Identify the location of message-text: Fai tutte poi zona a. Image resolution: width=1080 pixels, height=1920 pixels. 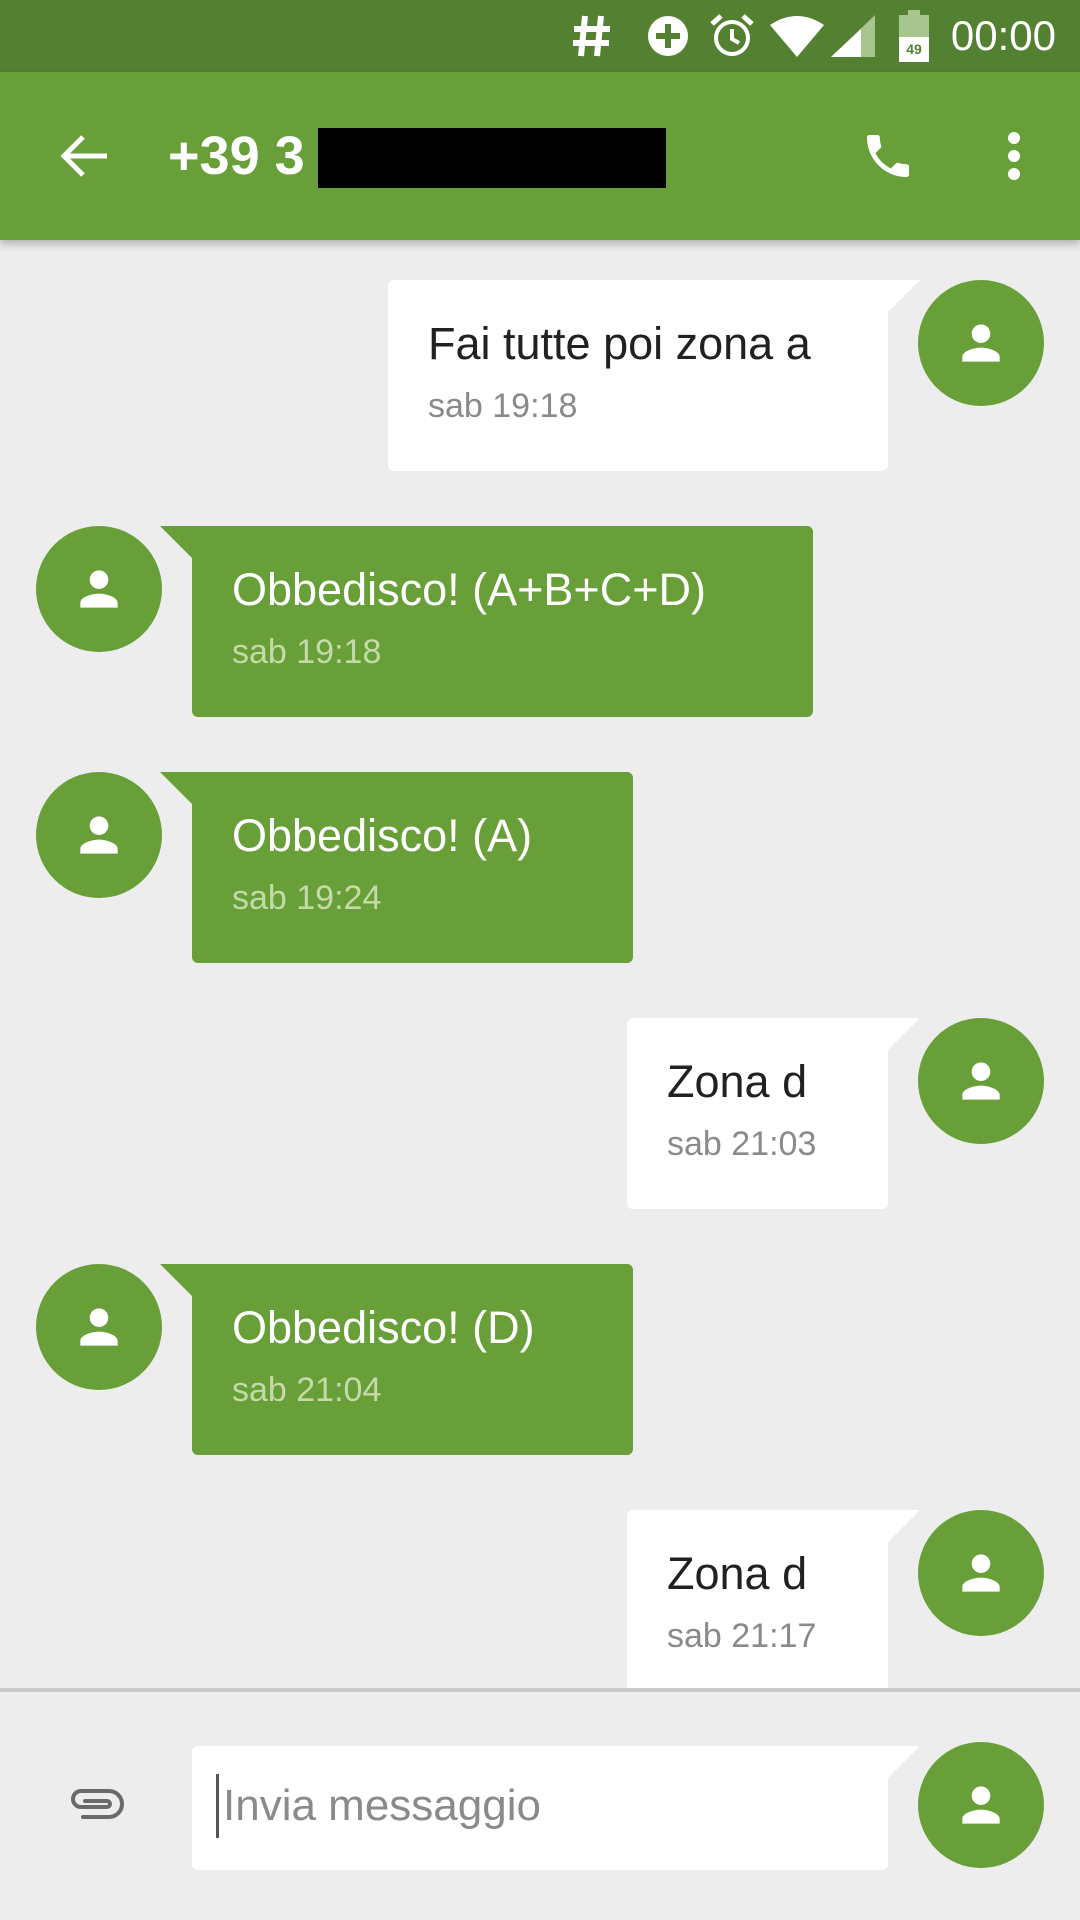
(619, 343).